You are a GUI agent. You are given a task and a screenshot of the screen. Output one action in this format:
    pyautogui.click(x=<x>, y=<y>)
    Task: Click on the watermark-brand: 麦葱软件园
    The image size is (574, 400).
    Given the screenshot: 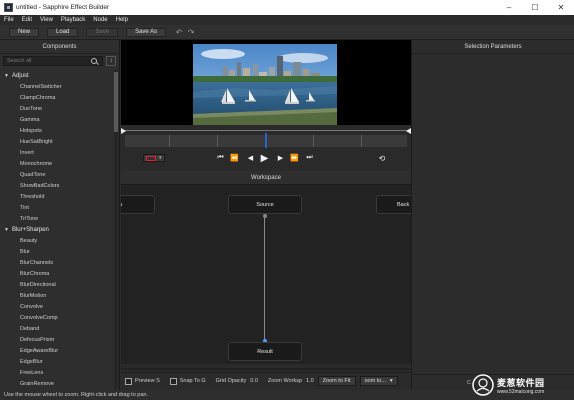 What is the action you would take?
    pyautogui.click(x=521, y=382)
    